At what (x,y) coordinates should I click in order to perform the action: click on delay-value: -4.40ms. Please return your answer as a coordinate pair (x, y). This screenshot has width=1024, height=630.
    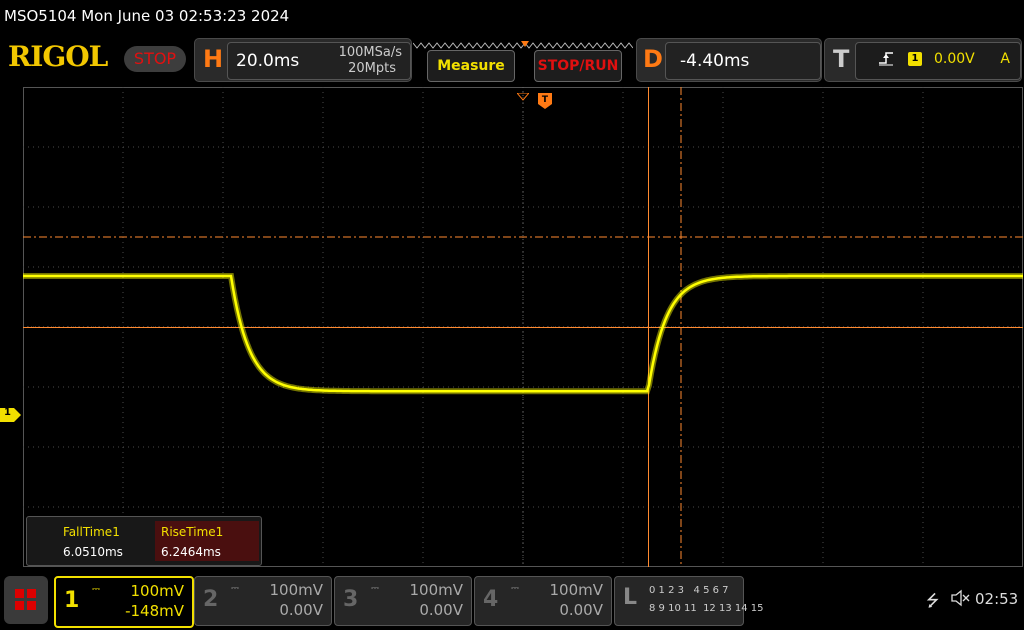
    Looking at the image, I should click on (715, 61).